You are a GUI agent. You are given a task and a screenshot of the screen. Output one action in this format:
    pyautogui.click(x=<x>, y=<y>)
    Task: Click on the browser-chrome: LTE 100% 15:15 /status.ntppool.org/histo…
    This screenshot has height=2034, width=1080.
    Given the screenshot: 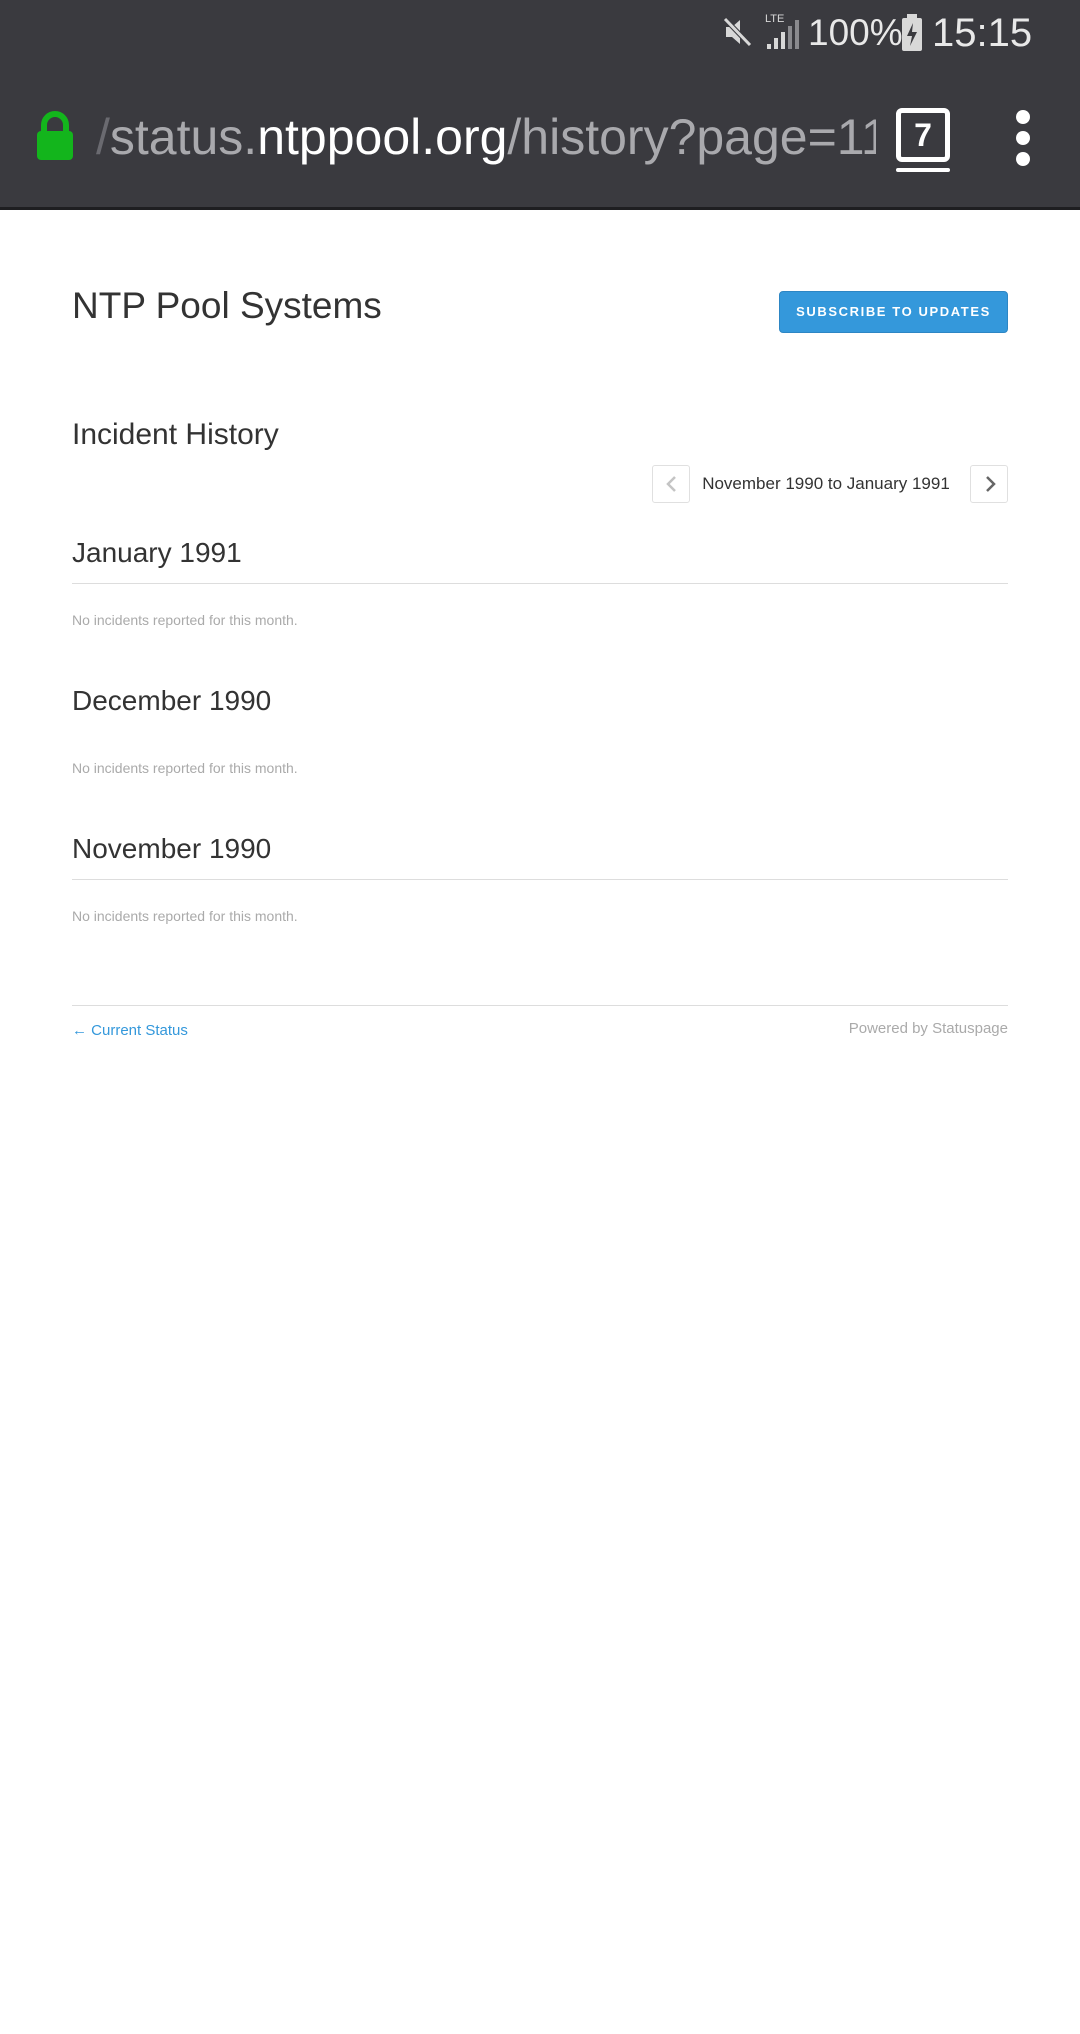 What is the action you would take?
    pyautogui.click(x=540, y=105)
    